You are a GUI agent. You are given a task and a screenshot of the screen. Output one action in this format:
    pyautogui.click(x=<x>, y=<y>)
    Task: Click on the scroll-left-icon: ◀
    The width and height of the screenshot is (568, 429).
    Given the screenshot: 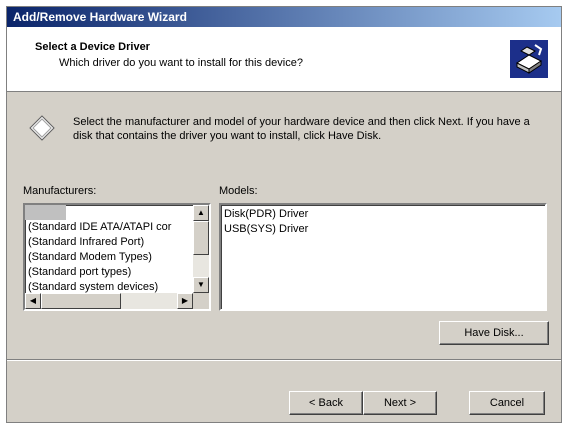 What is the action you would take?
    pyautogui.click(x=33, y=301)
    